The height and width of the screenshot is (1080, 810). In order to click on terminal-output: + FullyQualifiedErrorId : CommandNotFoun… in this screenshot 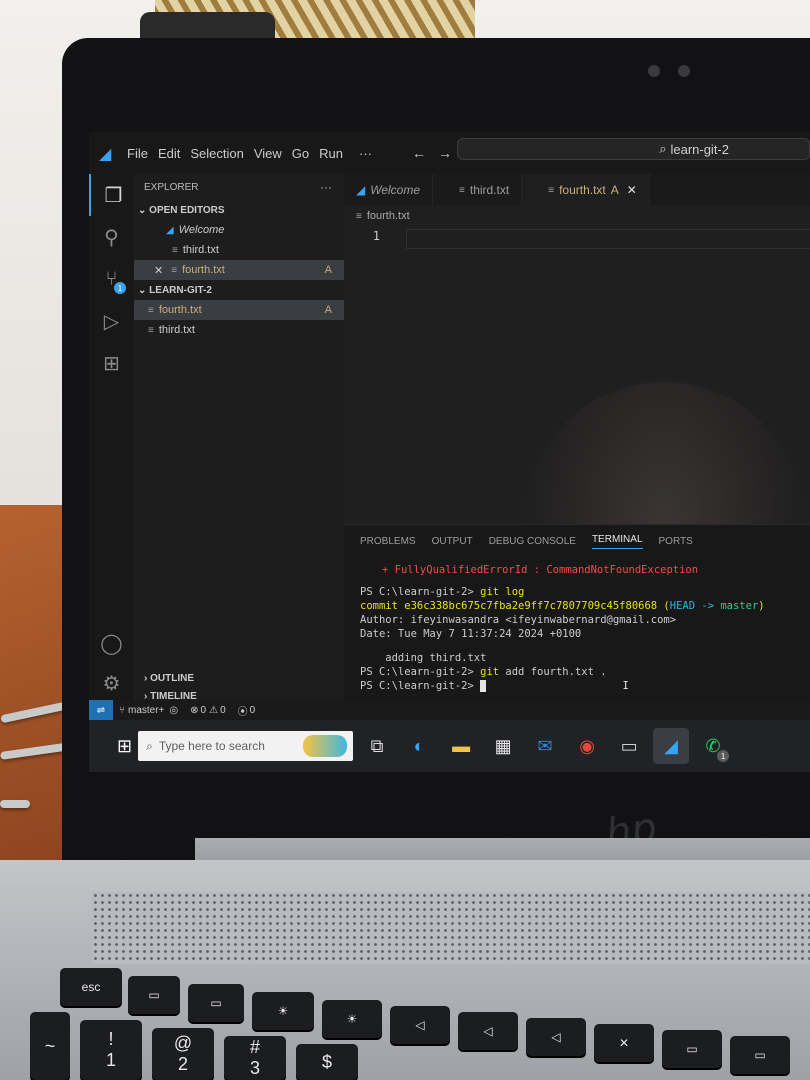, I will do `click(577, 628)`.